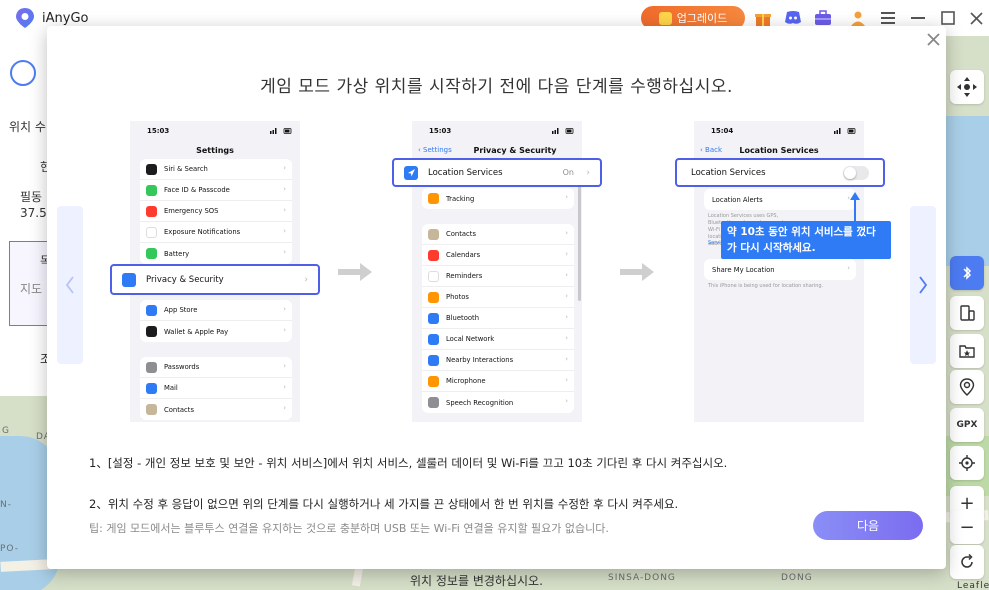 This screenshot has width=989, height=590. What do you see at coordinates (480, 360) in the screenshot?
I see `list-item-label: Nearby Interactions` at bounding box center [480, 360].